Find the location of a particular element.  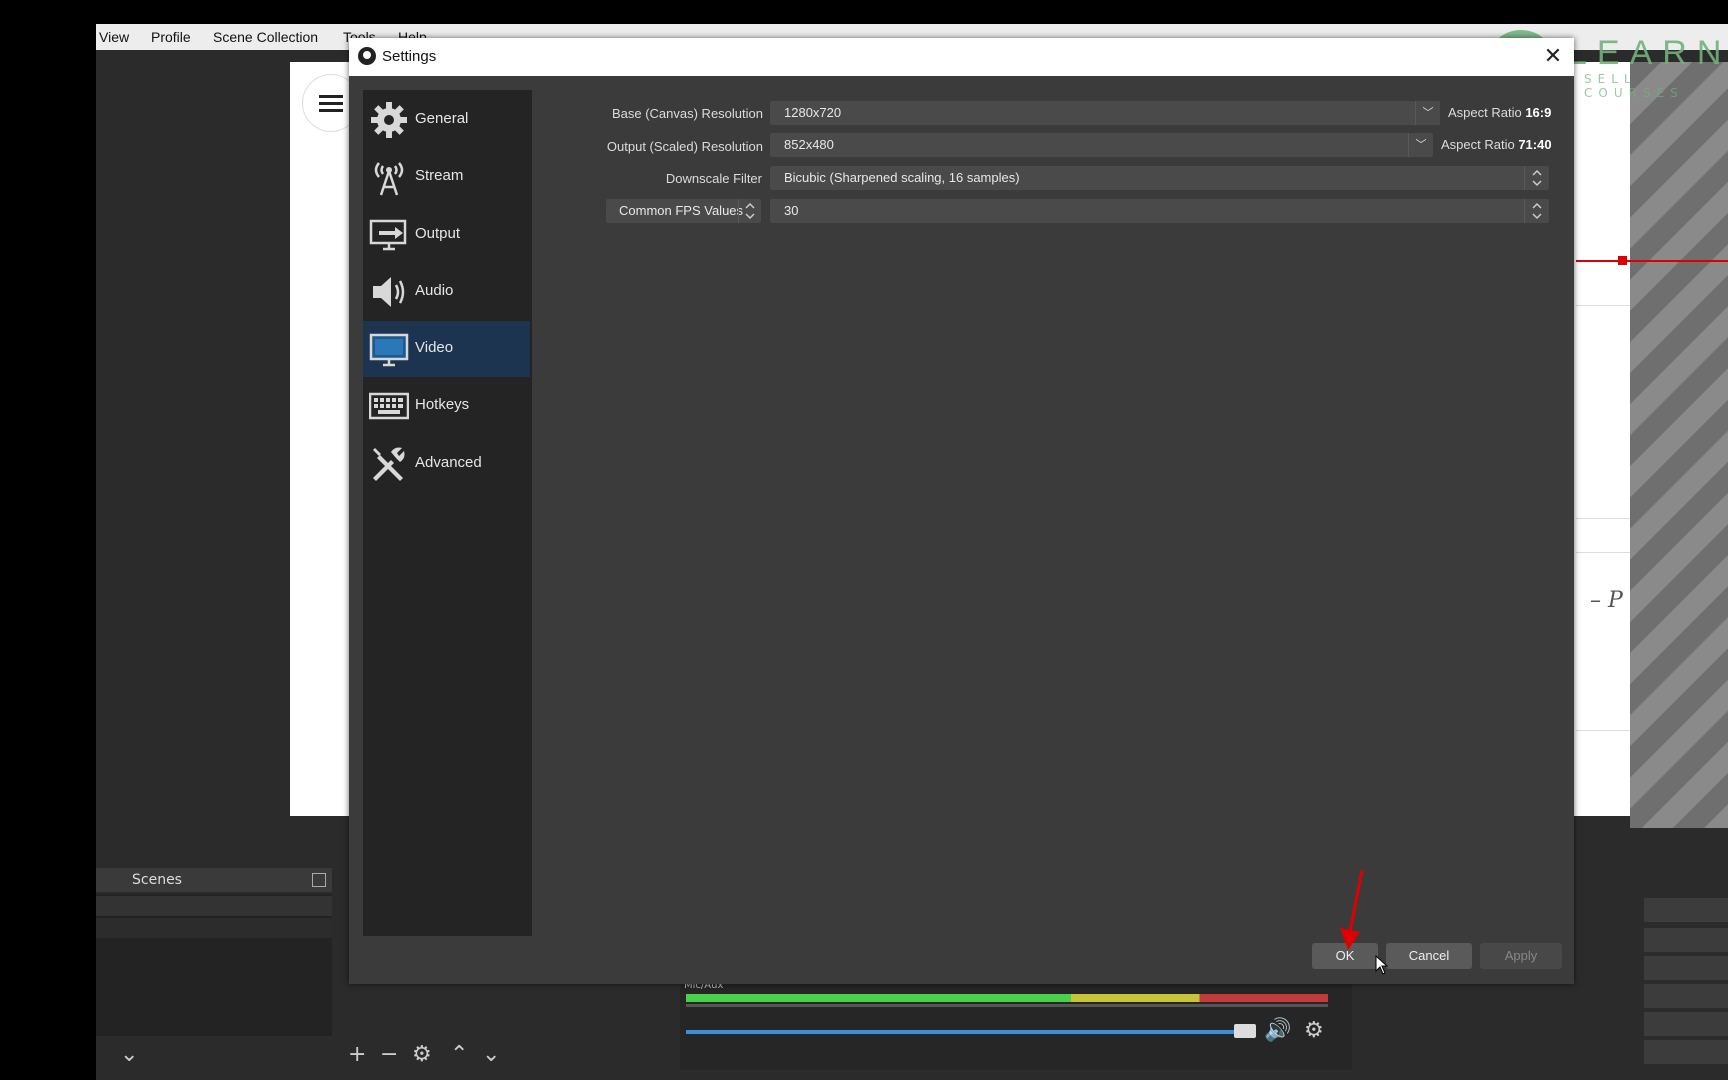

output-resolution-value: 852x480 is located at coordinates (809, 144).